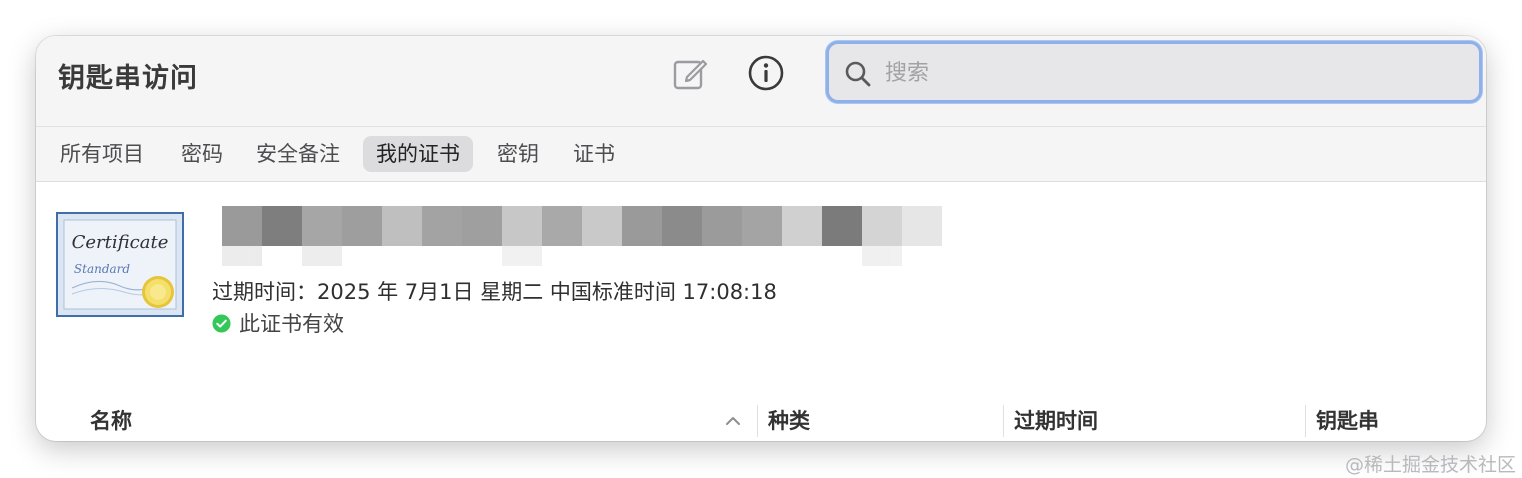 Image resolution: width=1522 pixels, height=478 pixels. Describe the element at coordinates (1056, 420) in the screenshot. I see `column-header-expiry: 过期时间` at that location.